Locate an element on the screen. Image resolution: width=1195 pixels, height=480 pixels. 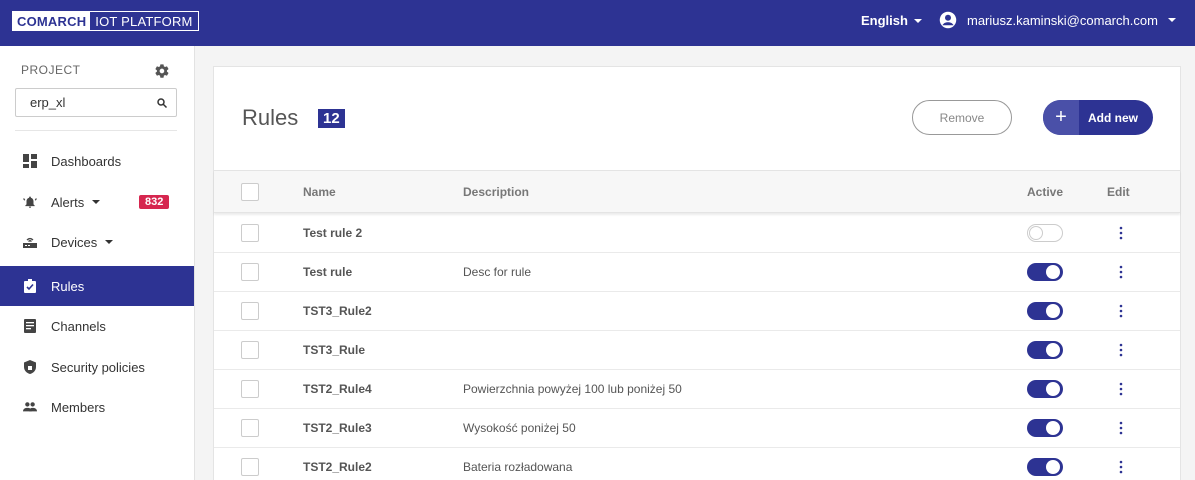
people-icon is located at coordinates (30, 407).